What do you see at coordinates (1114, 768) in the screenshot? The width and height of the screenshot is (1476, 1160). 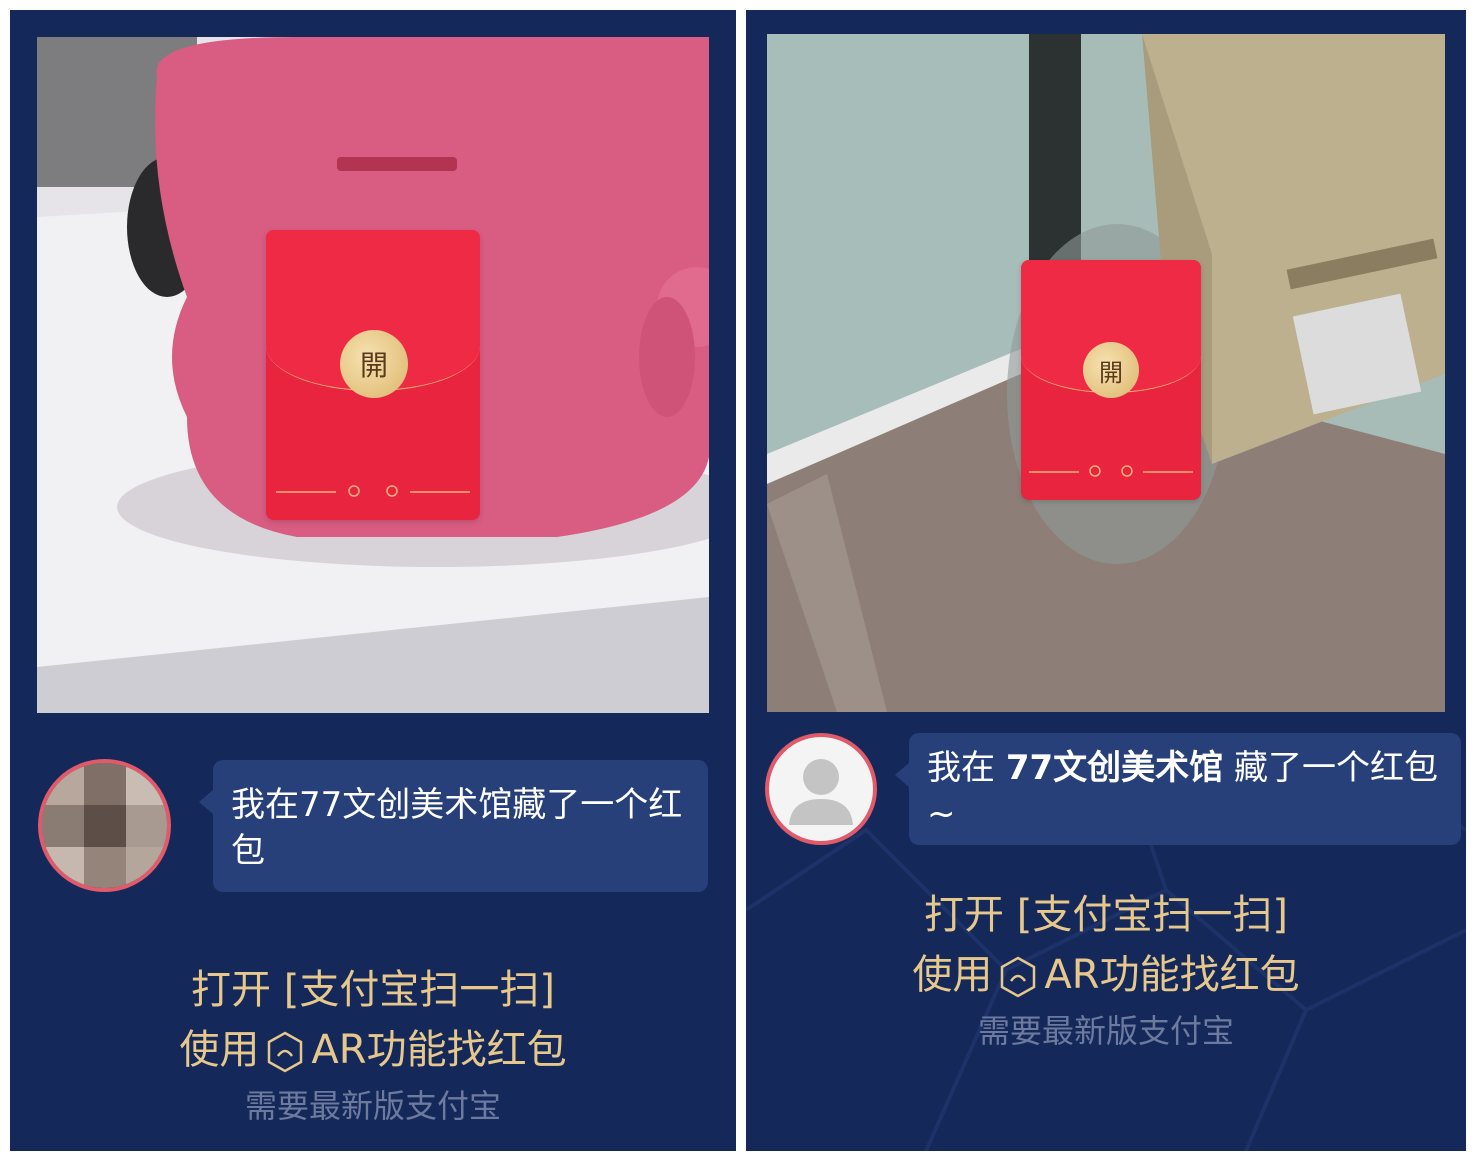 I see `message-location: 77文创美术馆` at bounding box center [1114, 768].